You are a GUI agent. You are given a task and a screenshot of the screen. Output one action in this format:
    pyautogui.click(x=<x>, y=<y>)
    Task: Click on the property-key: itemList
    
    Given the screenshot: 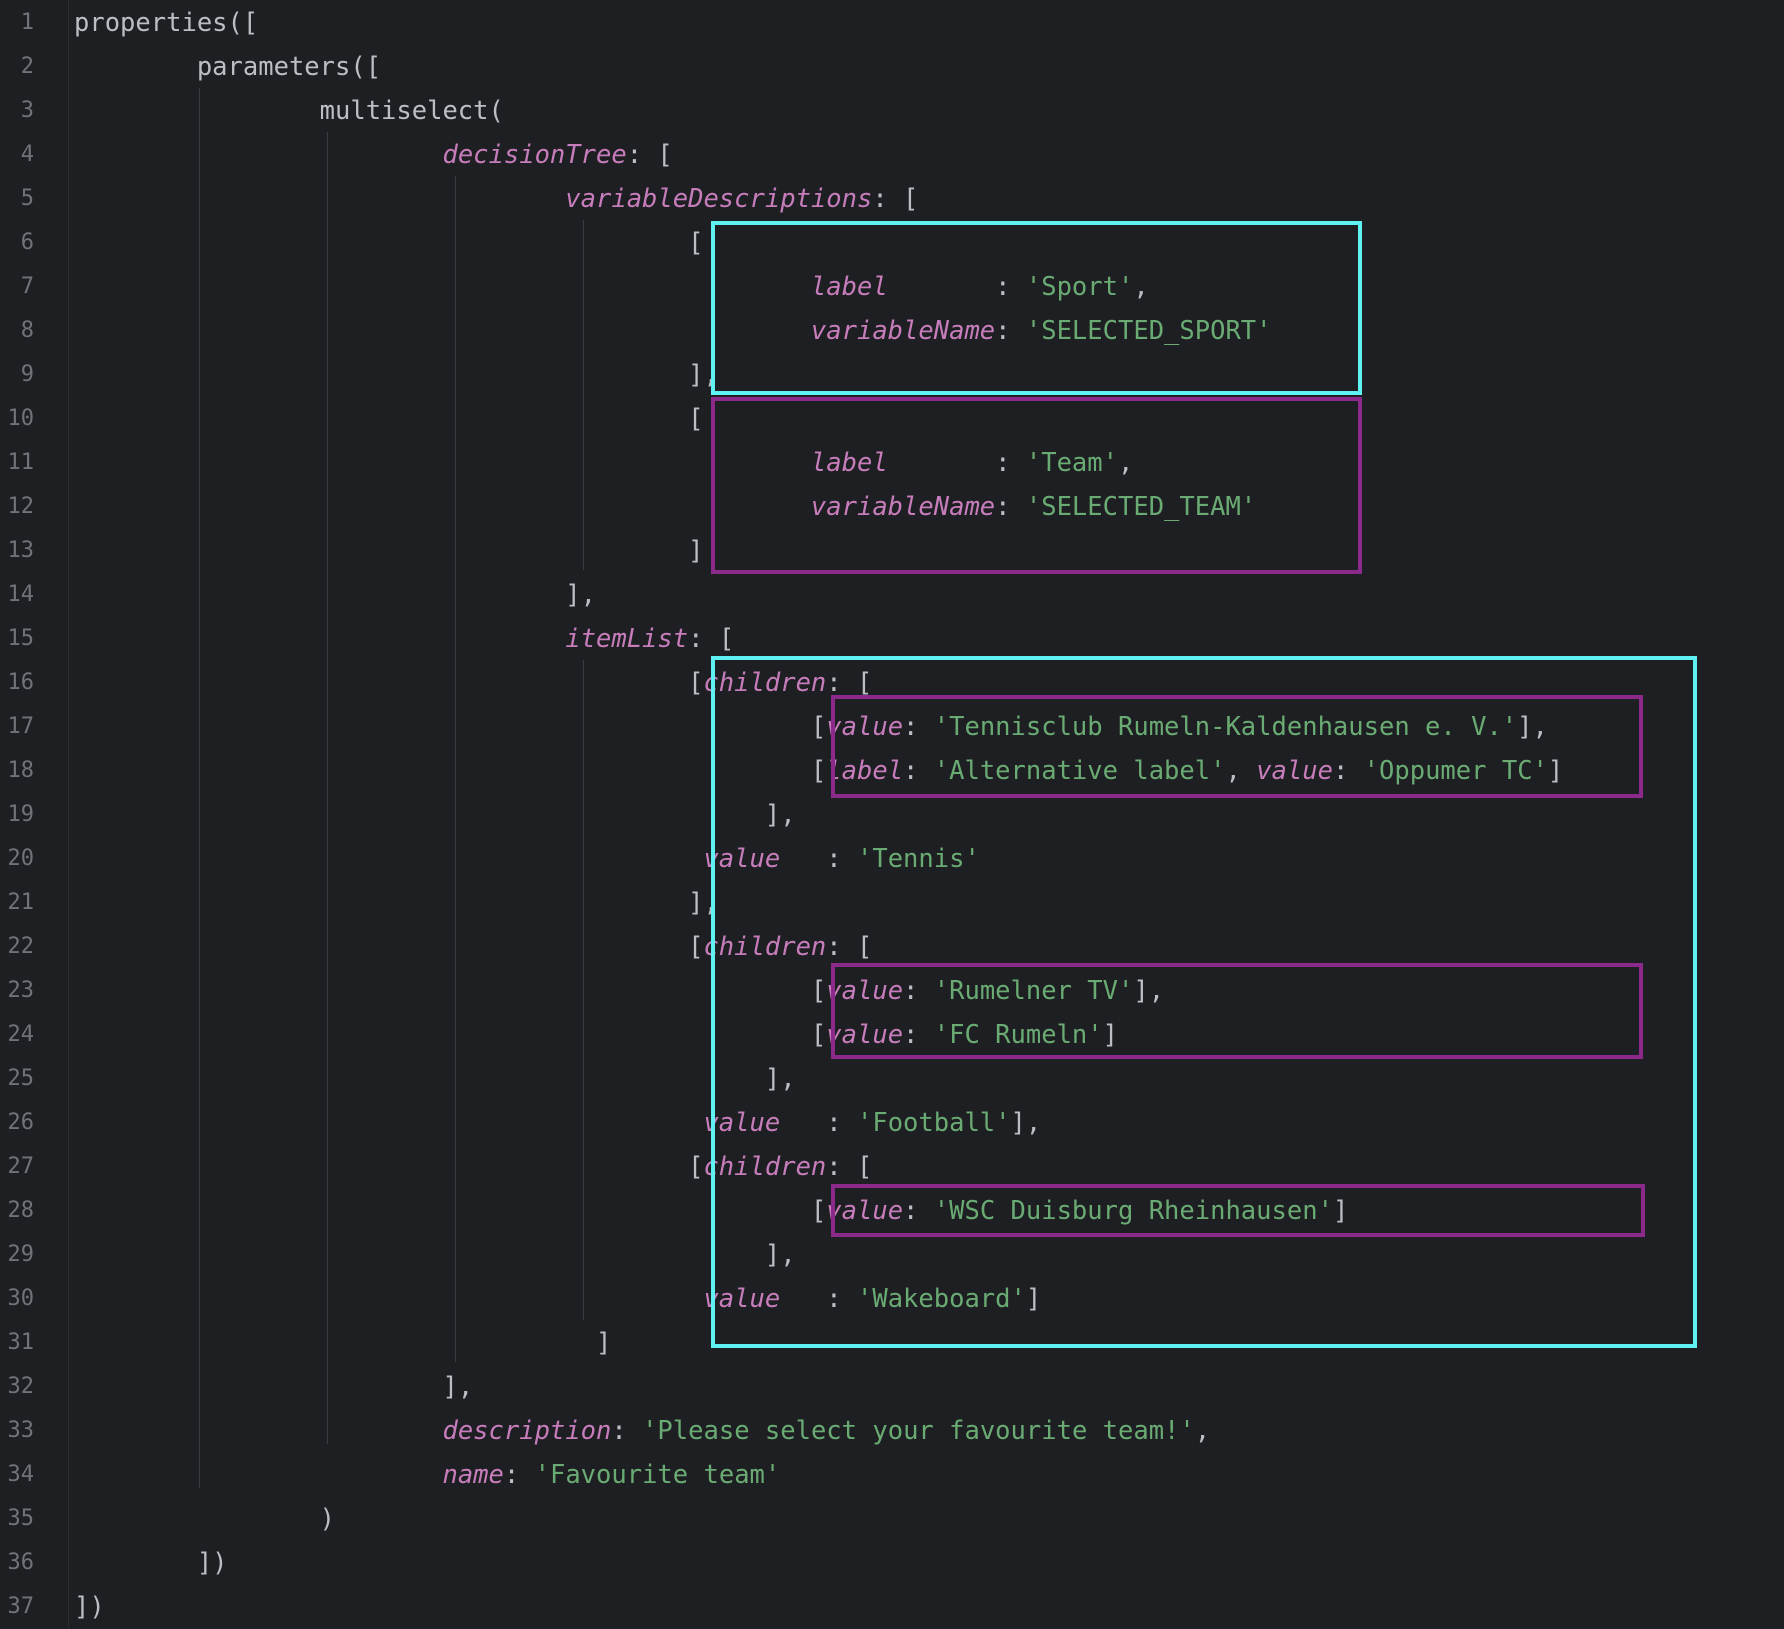 What is the action you would take?
    pyautogui.click(x=627, y=639)
    